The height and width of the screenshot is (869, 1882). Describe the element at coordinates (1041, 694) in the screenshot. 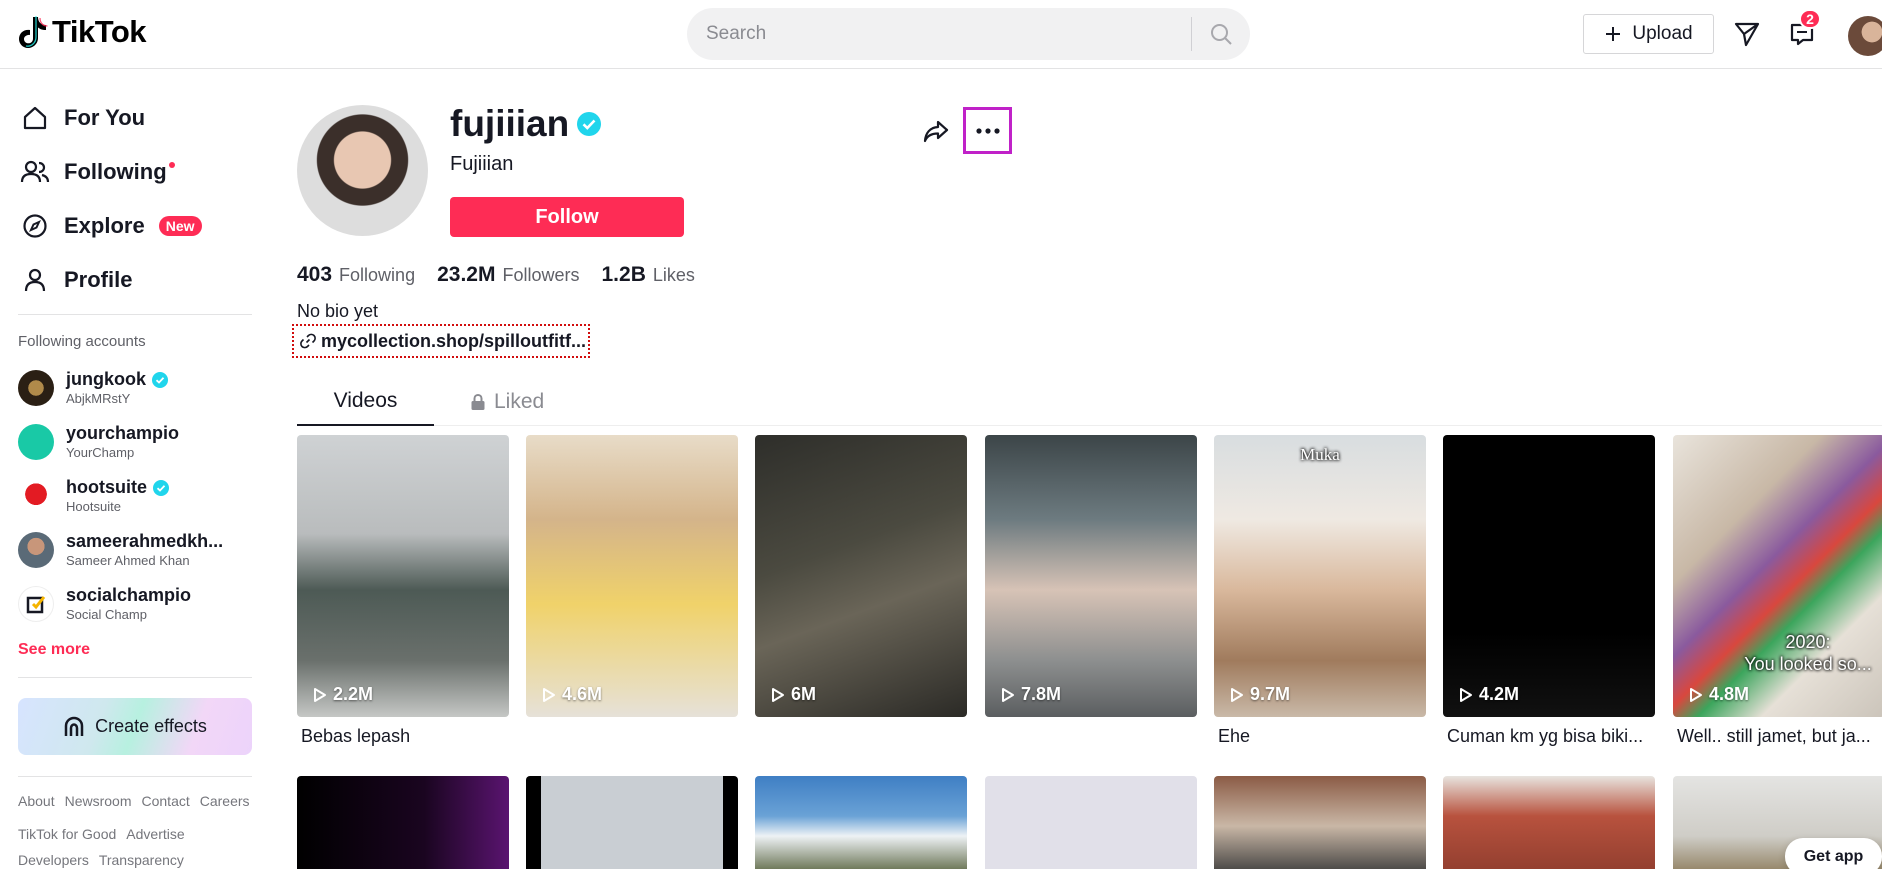

I see `view-count: 7.8M` at that location.